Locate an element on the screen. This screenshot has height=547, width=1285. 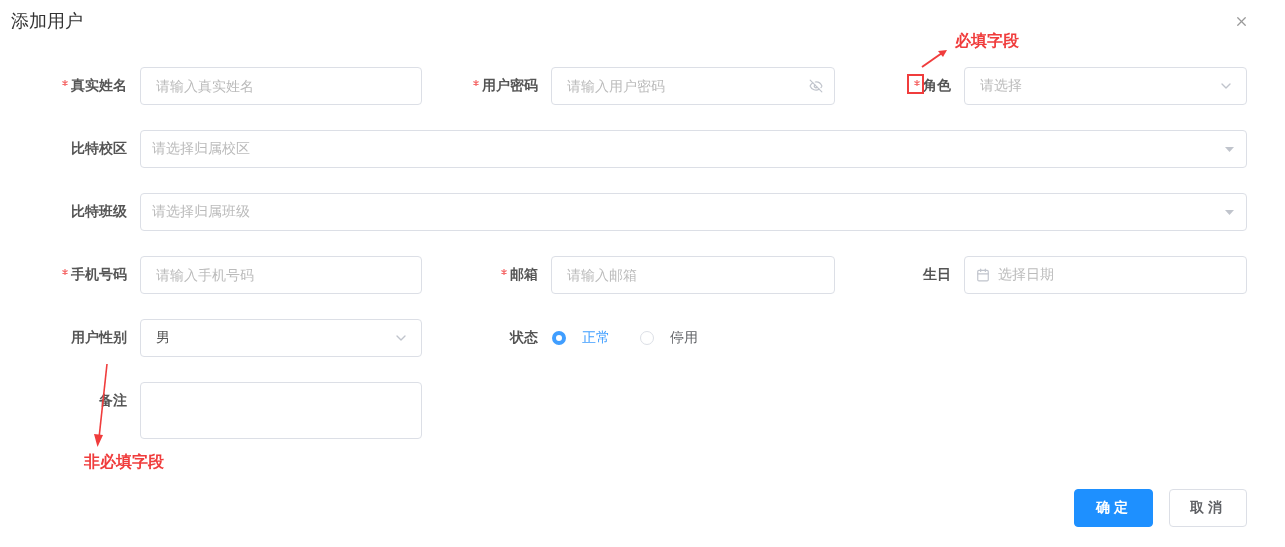
text-input: 请输入邮箱 is located at coordinates (693, 275).